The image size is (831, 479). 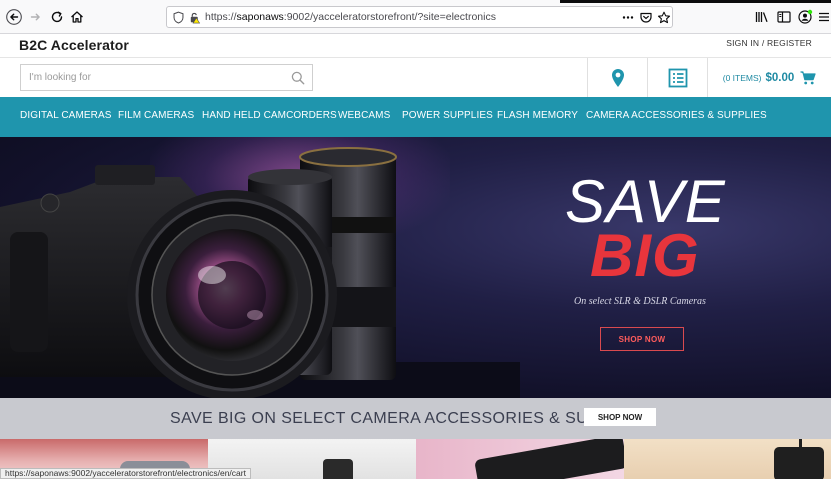 I want to click on home-button, so click(x=77, y=17).